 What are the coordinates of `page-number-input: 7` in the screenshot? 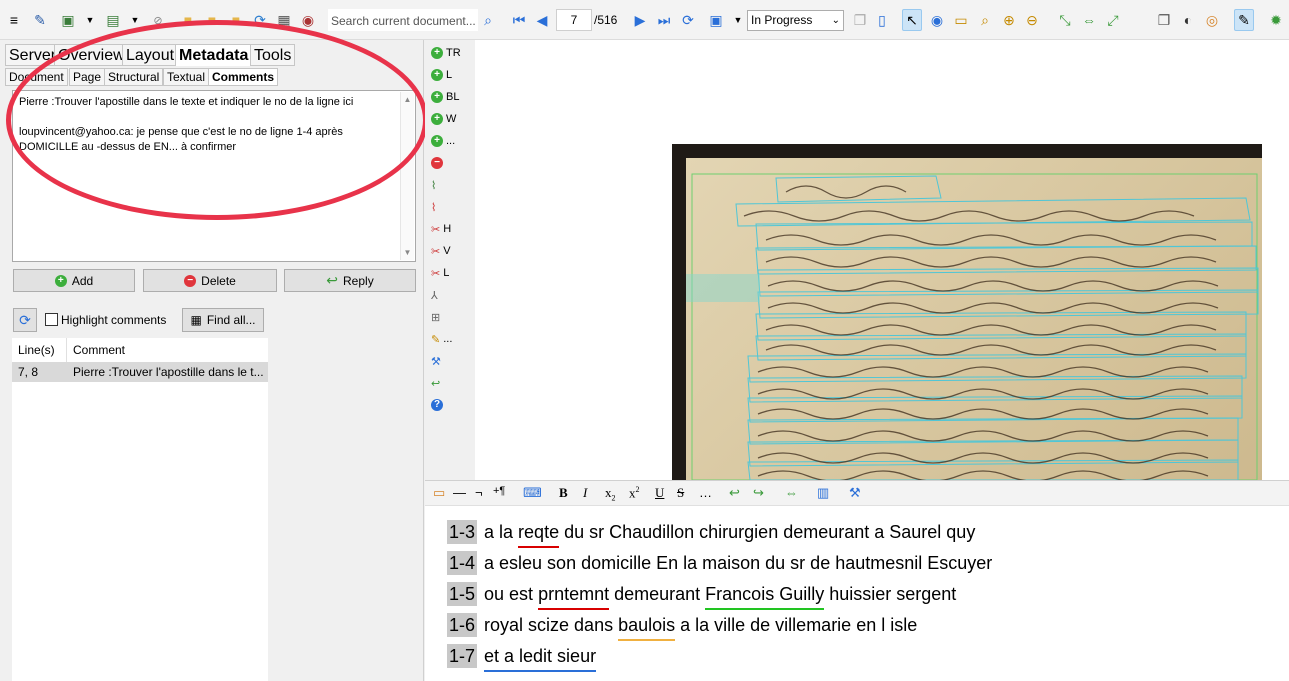 It's located at (574, 20).